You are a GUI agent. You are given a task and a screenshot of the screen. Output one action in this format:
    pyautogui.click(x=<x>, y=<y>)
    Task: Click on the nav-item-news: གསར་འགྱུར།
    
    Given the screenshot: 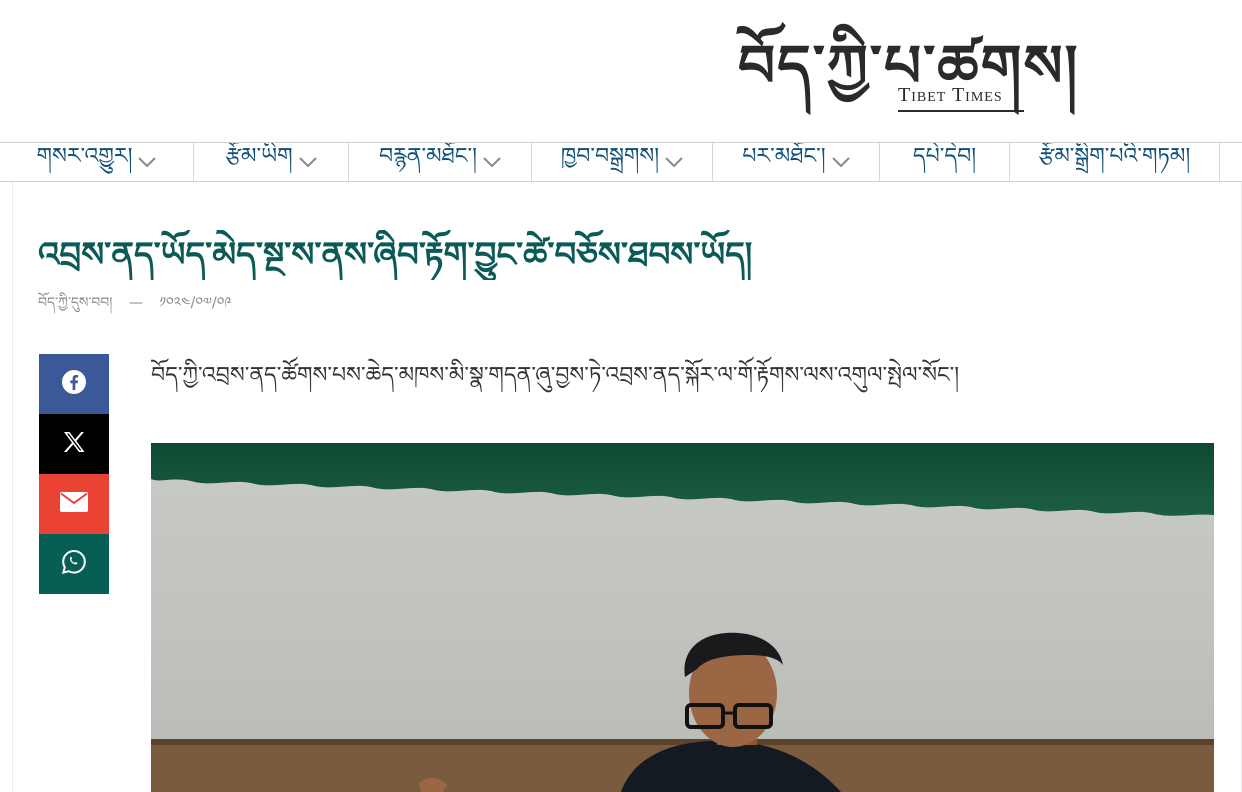 What is the action you would take?
    pyautogui.click(x=97, y=162)
    